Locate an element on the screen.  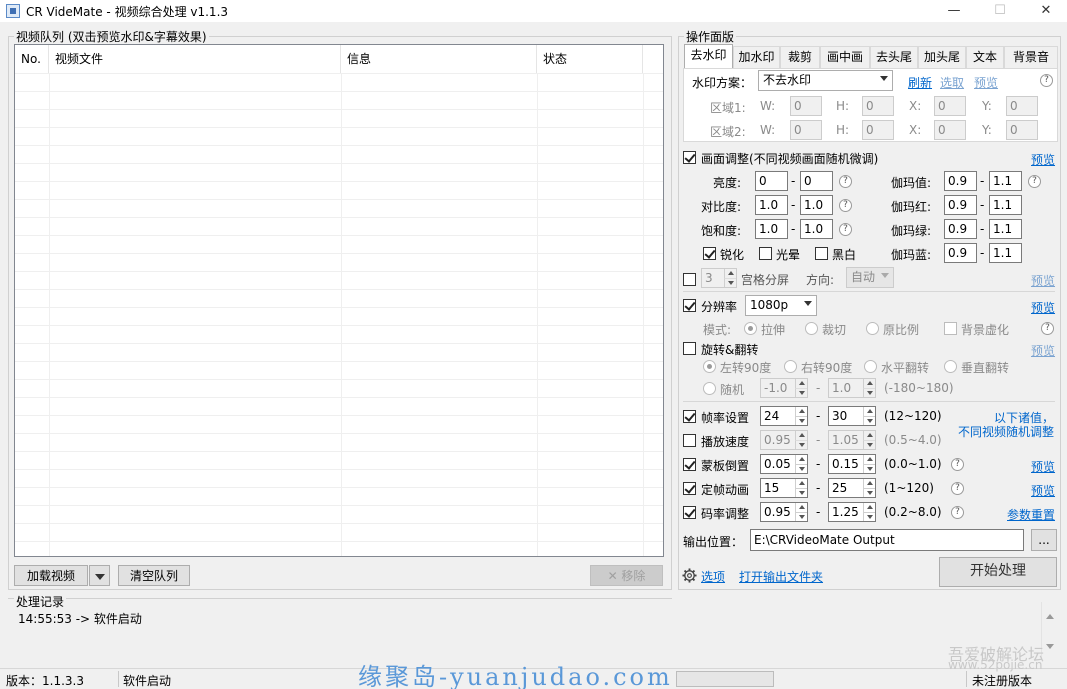
hflip-radio is located at coordinates (870, 366).